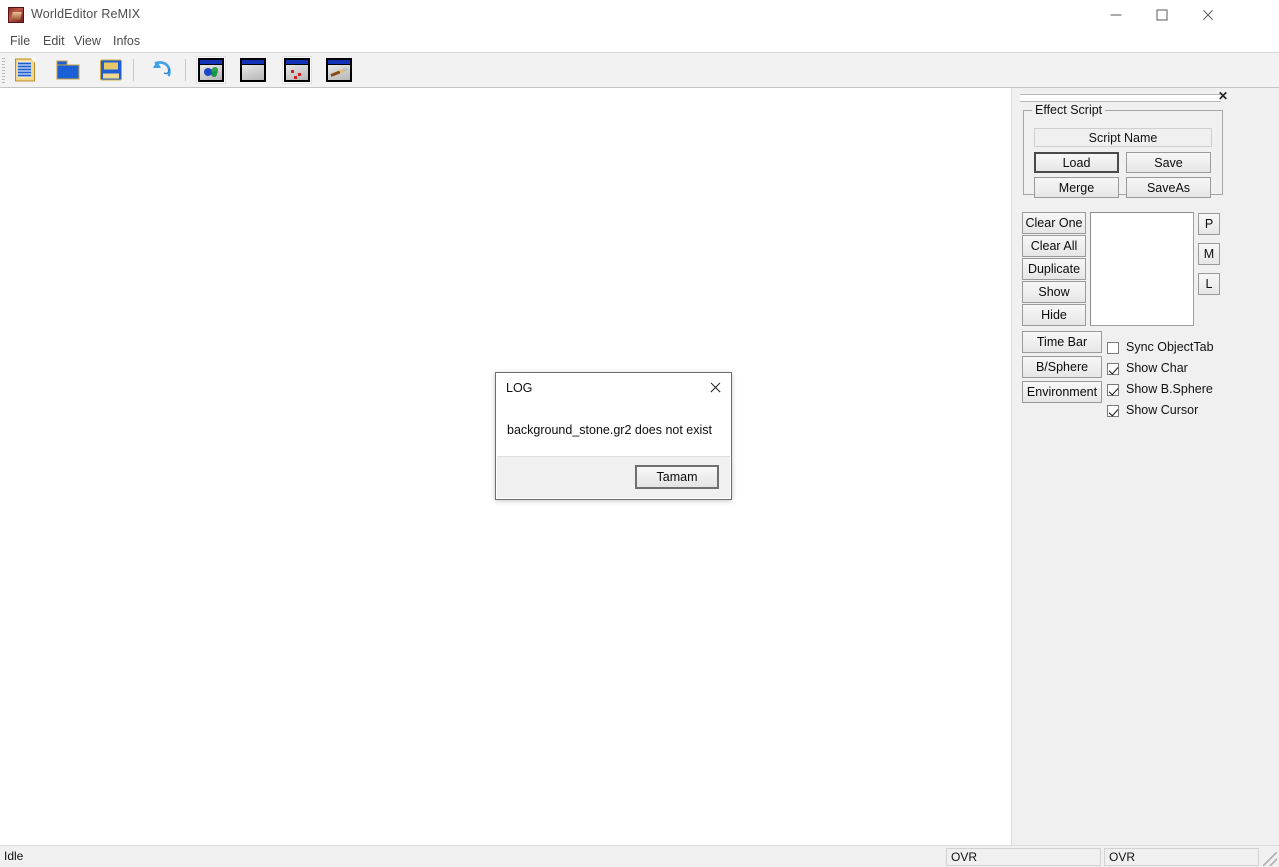 This screenshot has height=867, width=1279. What do you see at coordinates (1209, 254) in the screenshot?
I see `m-button: M` at bounding box center [1209, 254].